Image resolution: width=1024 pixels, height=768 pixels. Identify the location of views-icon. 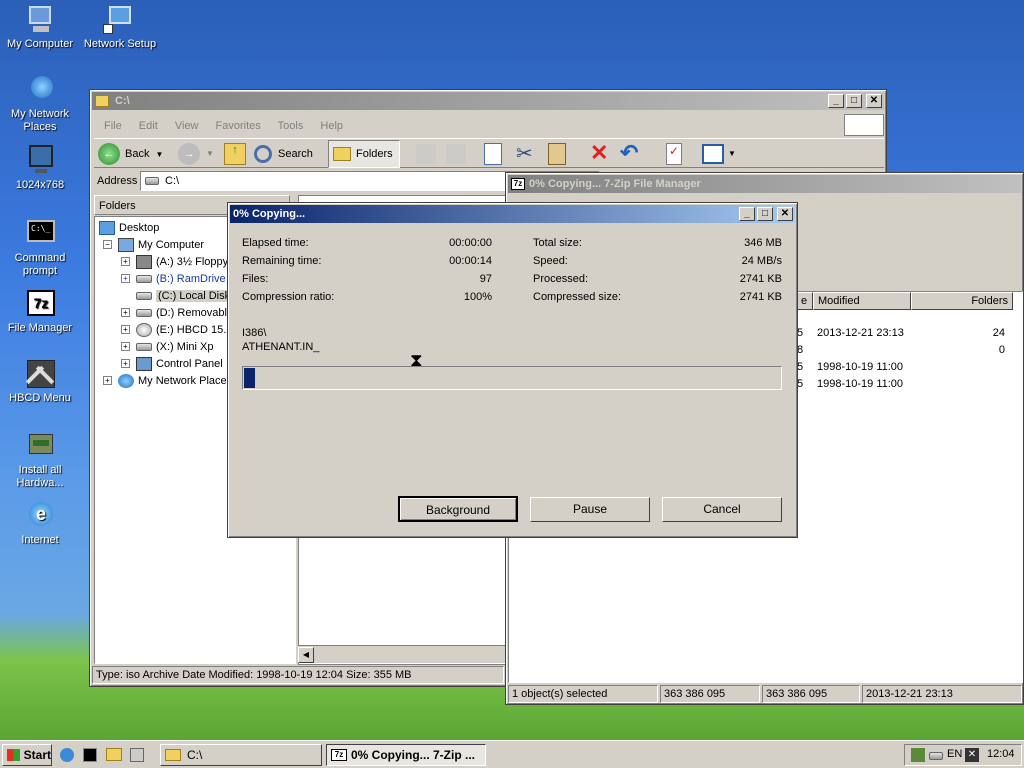
(713, 154).